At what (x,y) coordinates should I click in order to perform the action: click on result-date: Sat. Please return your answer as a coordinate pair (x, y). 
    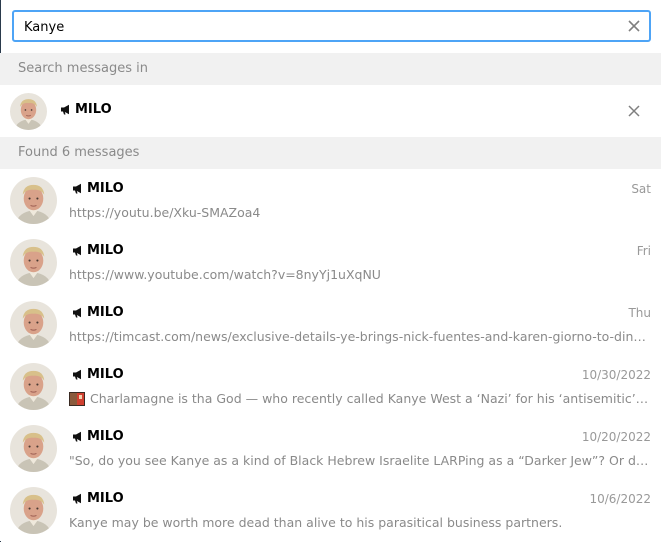
    Looking at the image, I should click on (641, 189).